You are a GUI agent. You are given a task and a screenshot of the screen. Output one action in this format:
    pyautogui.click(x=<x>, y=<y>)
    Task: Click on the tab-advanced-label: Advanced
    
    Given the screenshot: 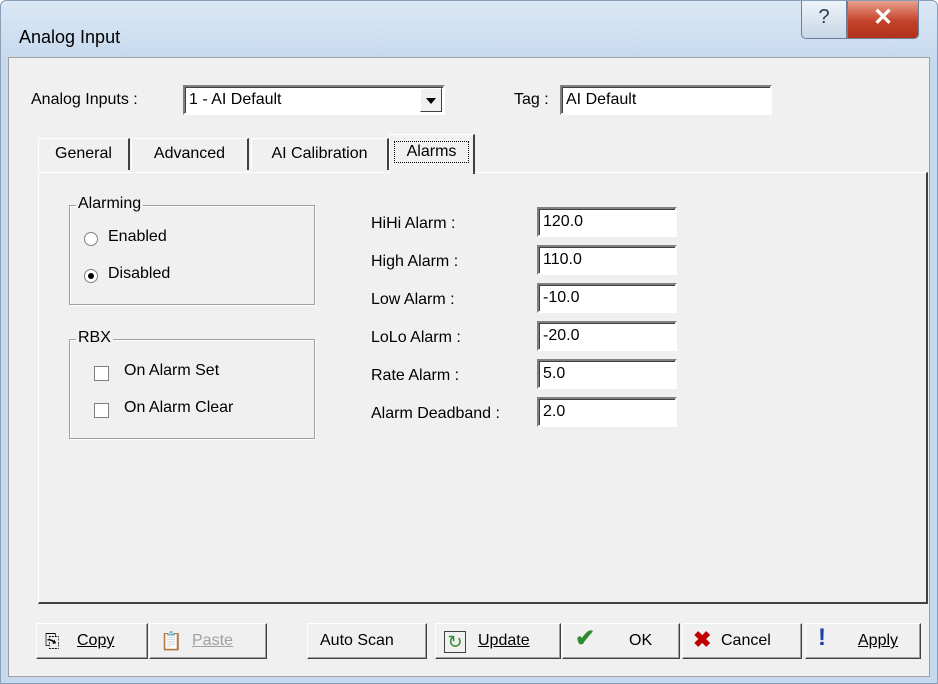 What is the action you would take?
    pyautogui.click(x=189, y=153)
    